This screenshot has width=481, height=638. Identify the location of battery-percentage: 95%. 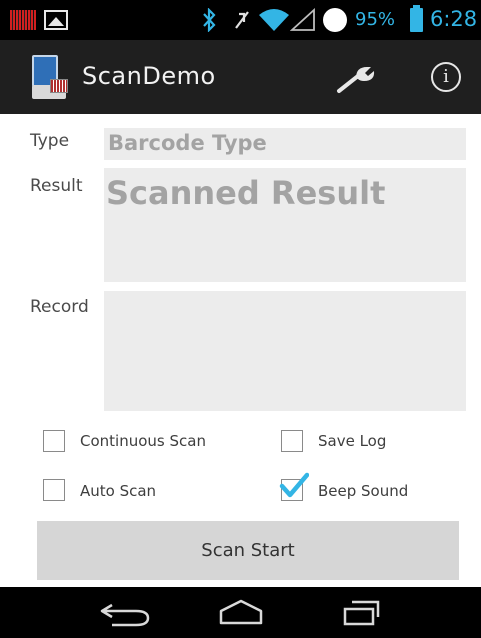
(375, 19).